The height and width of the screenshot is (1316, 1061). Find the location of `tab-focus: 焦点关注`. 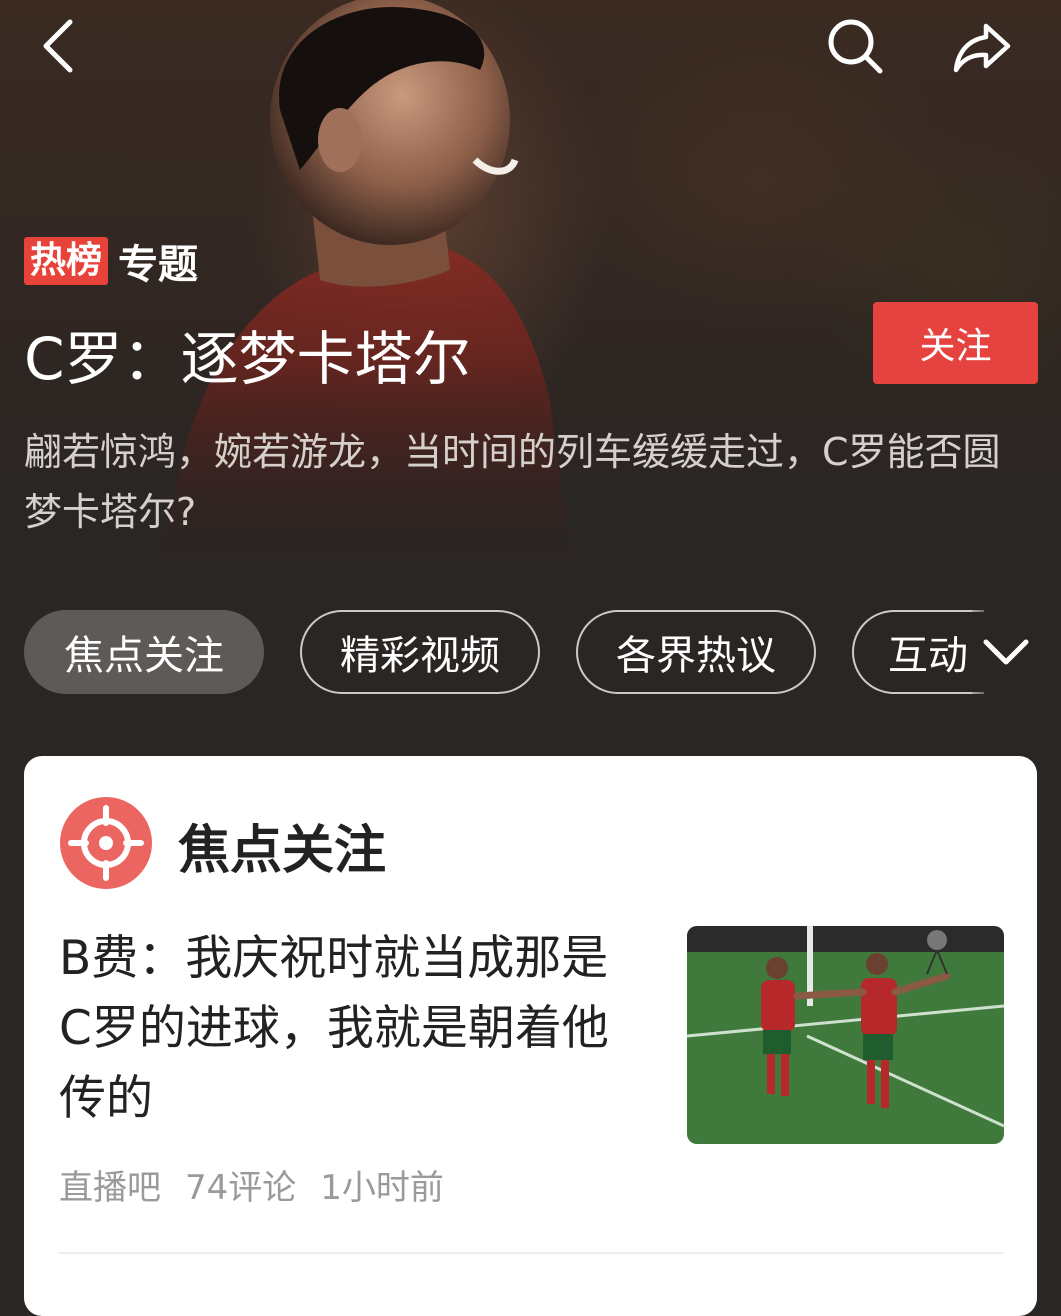

tab-focus: 焦点关注 is located at coordinates (144, 652).